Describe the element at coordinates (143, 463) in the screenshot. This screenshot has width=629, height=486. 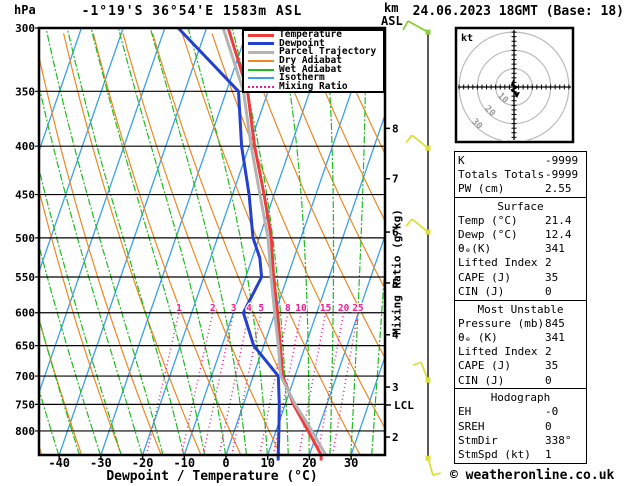
I see `svg-text: -20` at that location.